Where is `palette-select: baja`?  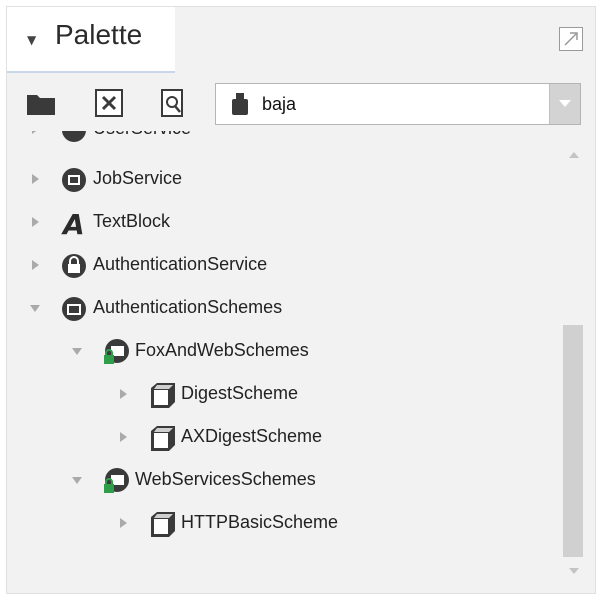 palette-select: baja is located at coordinates (398, 104).